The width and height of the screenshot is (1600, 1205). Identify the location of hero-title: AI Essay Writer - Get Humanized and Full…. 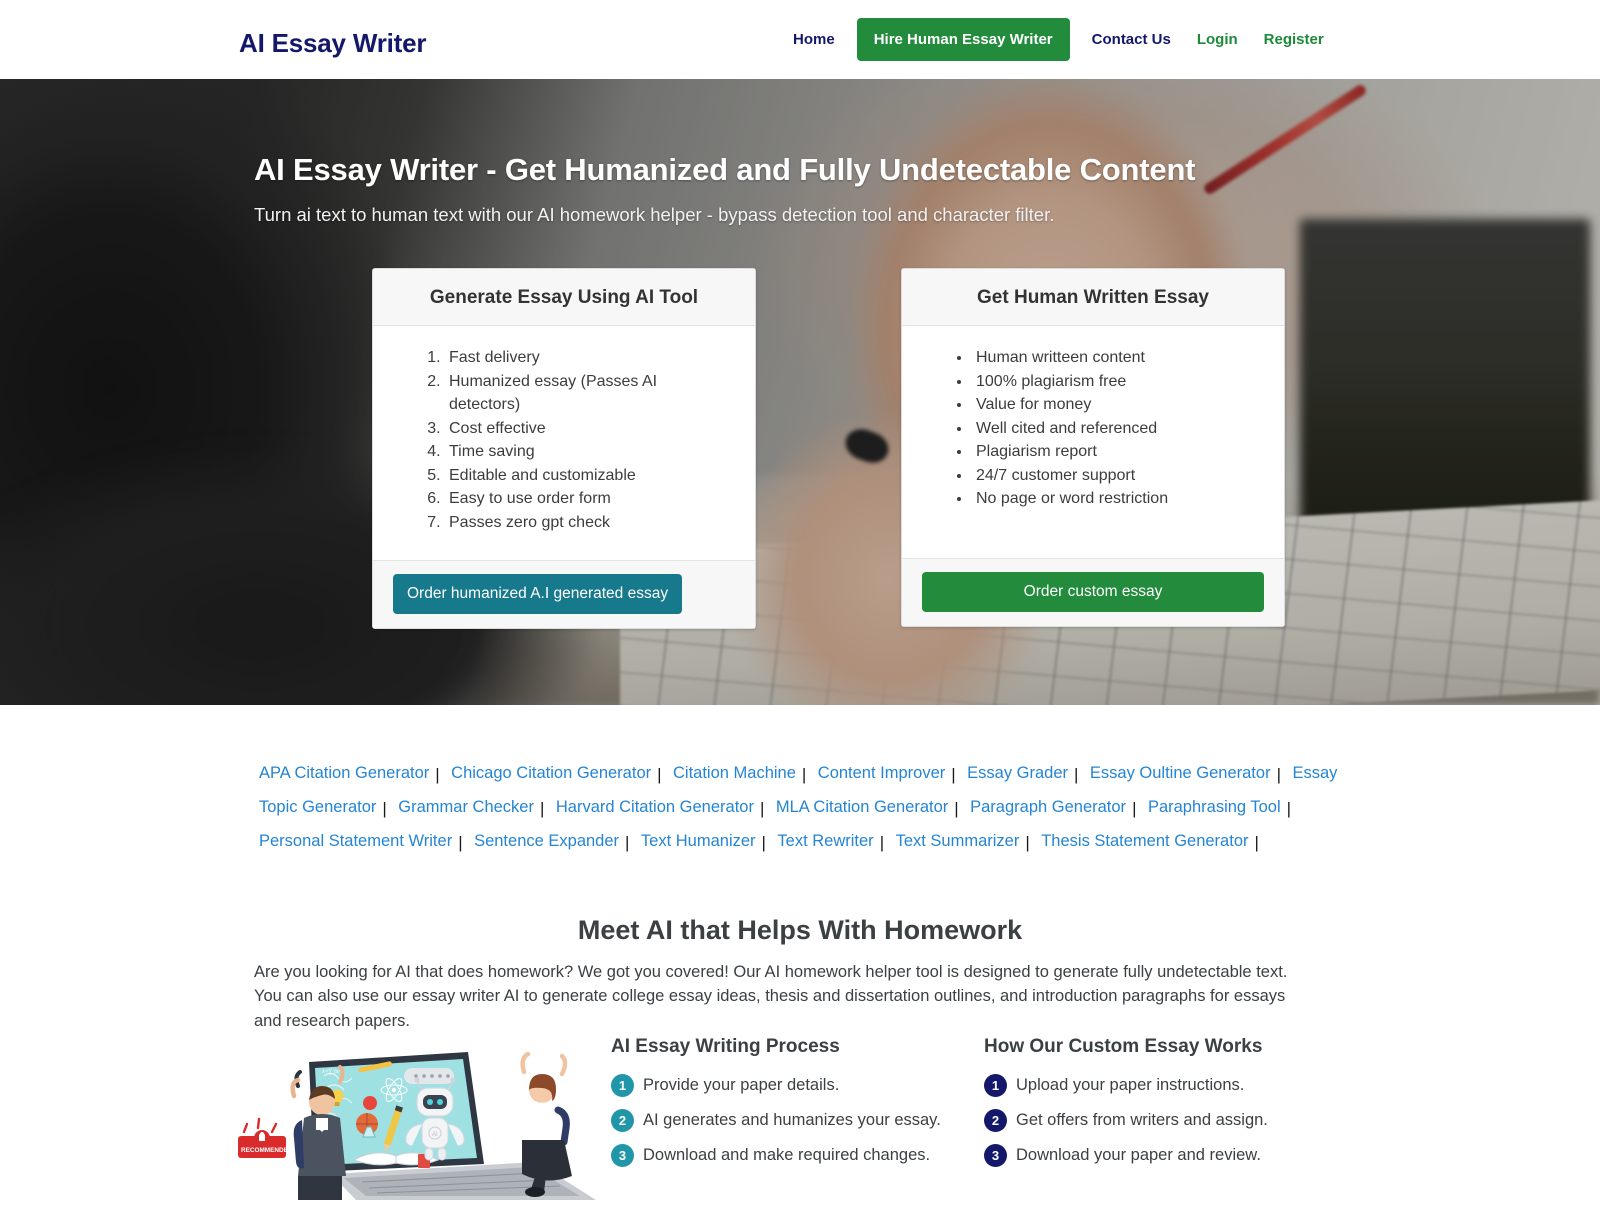
(725, 169).